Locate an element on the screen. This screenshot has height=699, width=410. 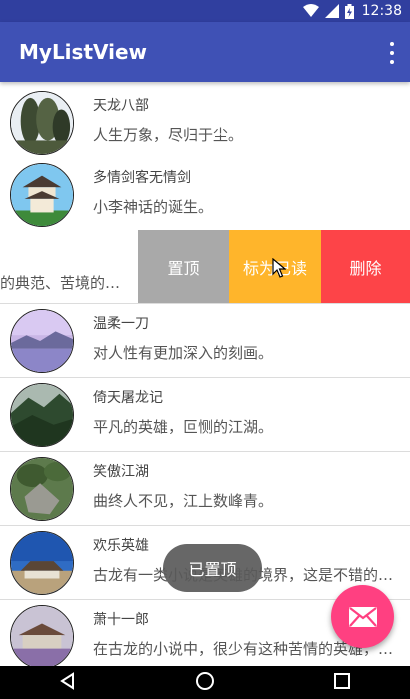
system-nav-bar is located at coordinates (205, 682).